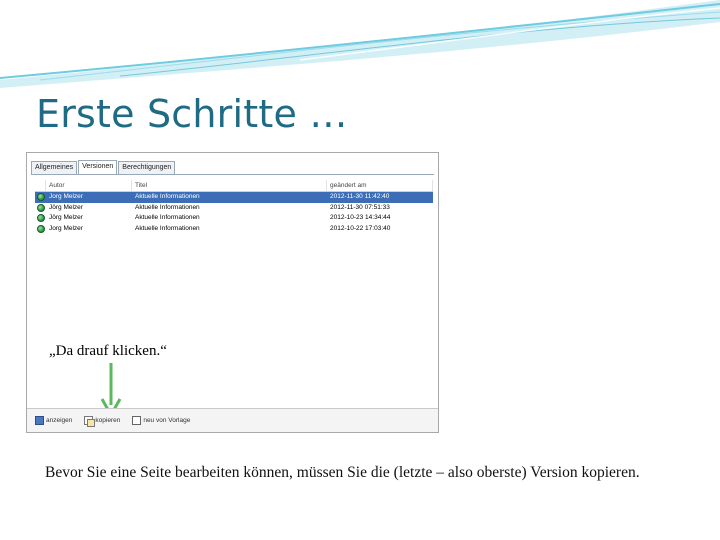 This screenshot has height=540, width=720. I want to click on new-document-icon, so click(137, 420).